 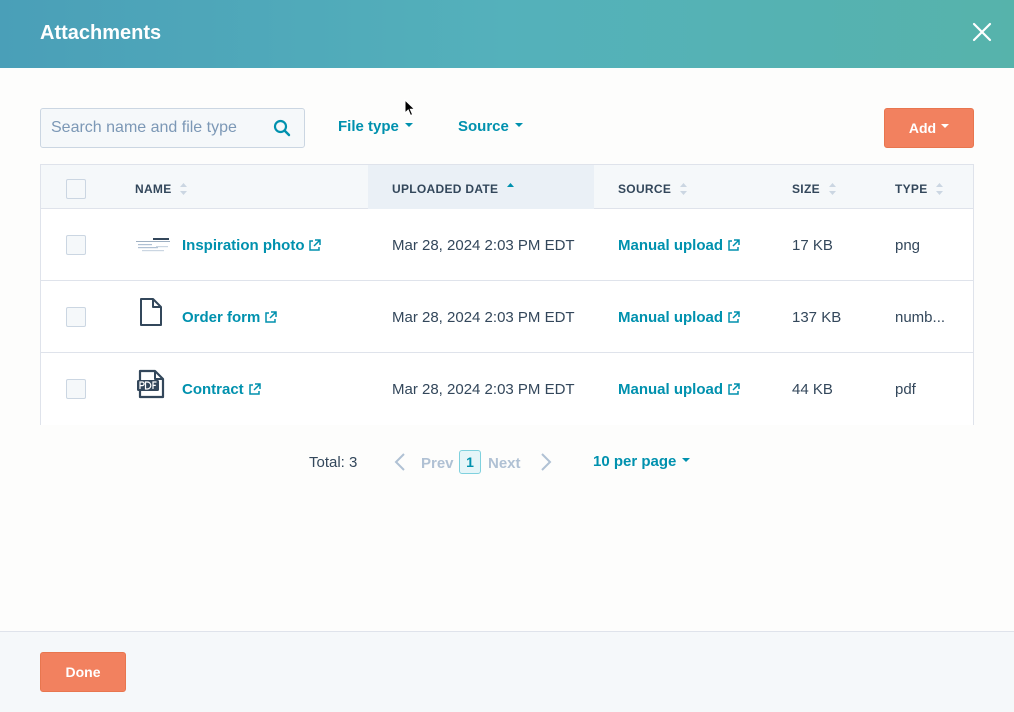 What do you see at coordinates (151, 312) in the screenshot?
I see `document-icon` at bounding box center [151, 312].